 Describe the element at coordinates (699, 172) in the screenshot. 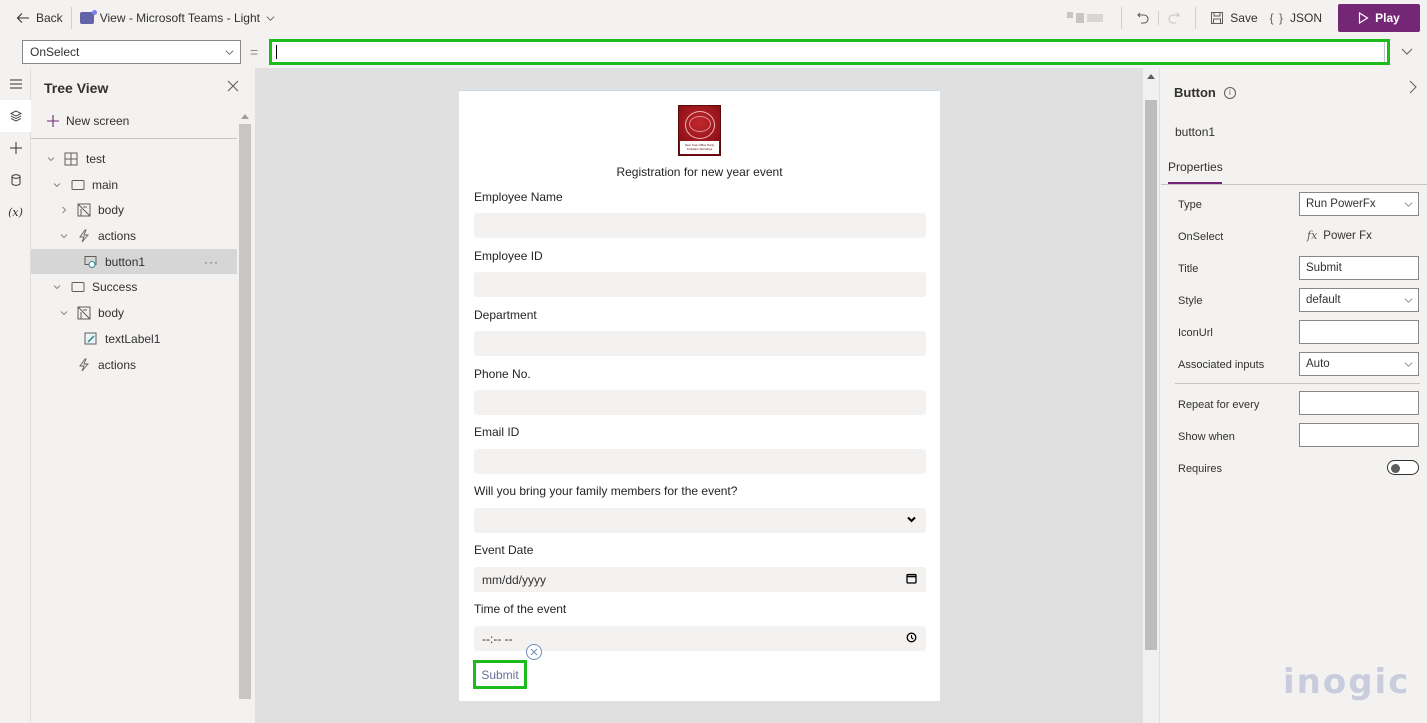

I see `form-title: Registration for new year event` at that location.